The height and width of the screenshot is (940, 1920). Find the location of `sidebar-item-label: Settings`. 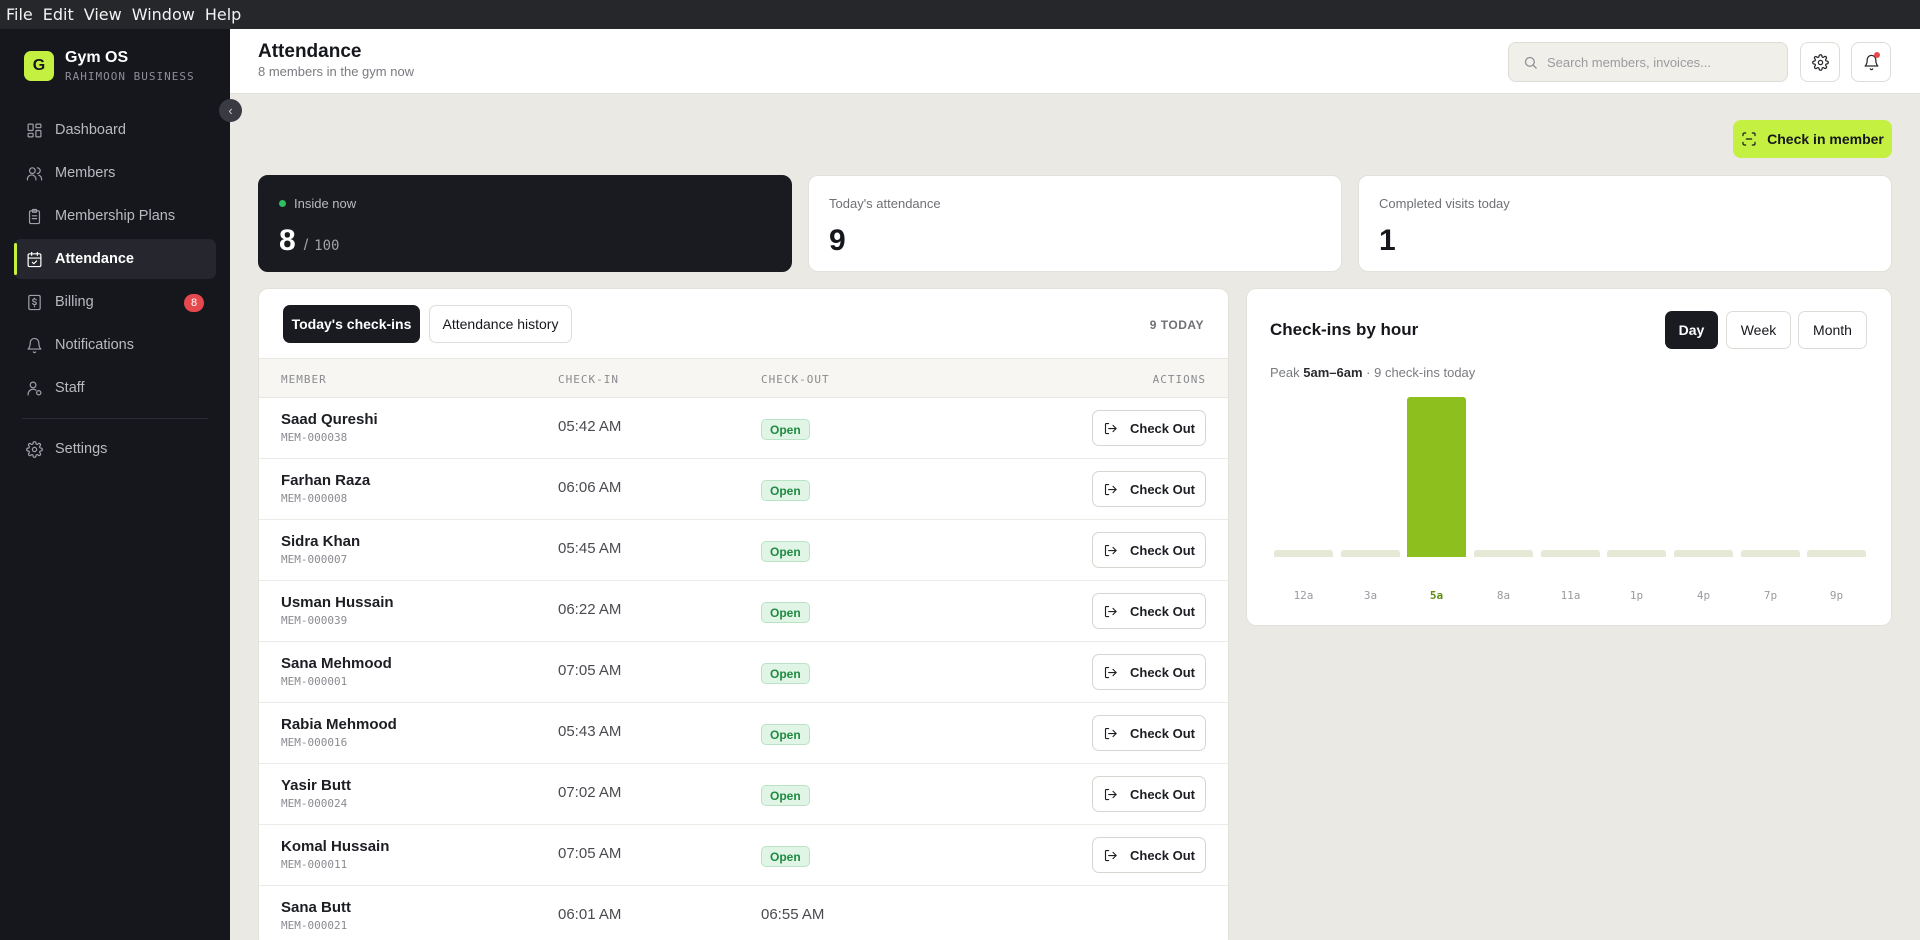

sidebar-item-label: Settings is located at coordinates (81, 449).